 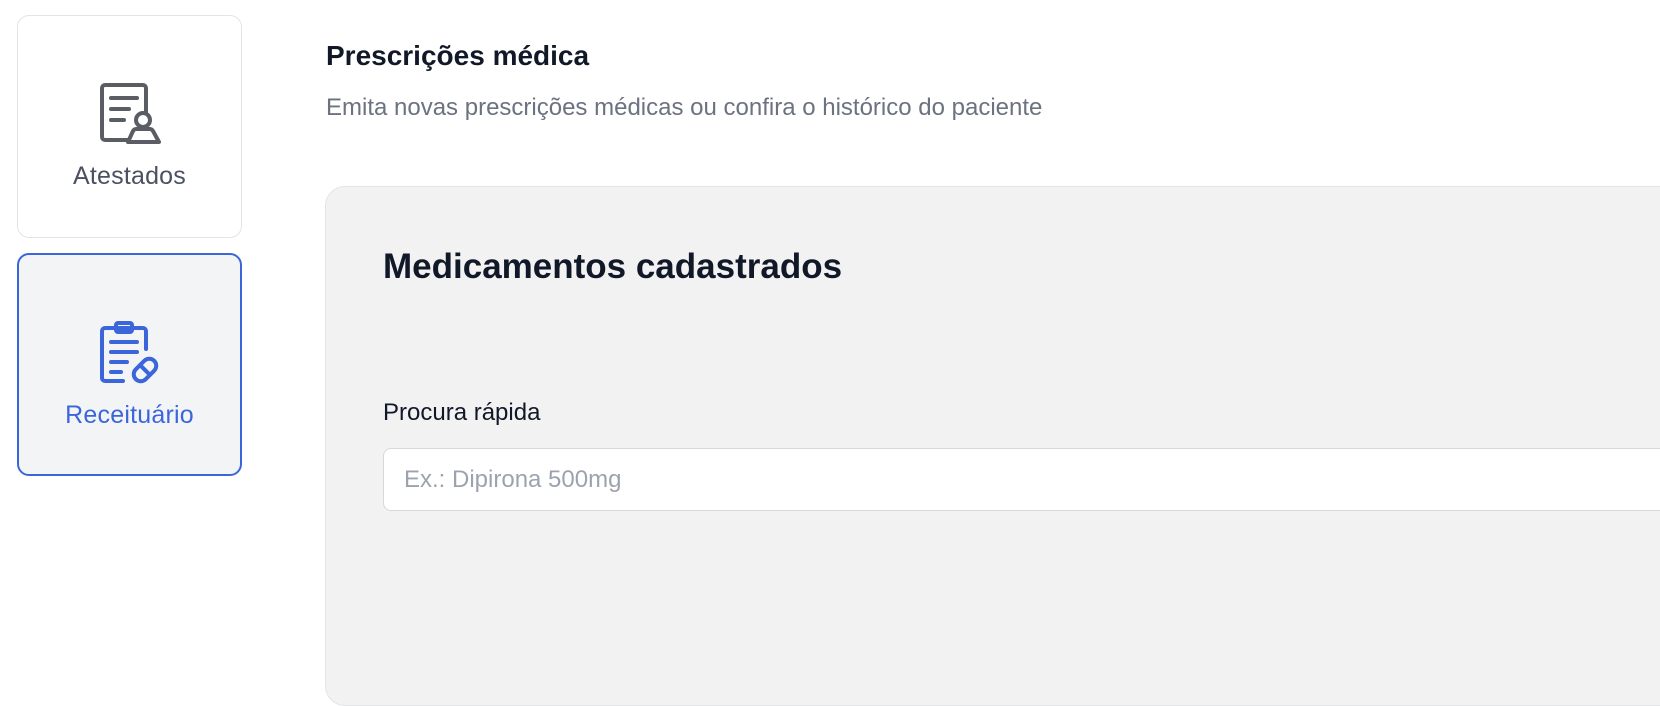 I want to click on prescription-clipboard-icon, so click(x=128, y=352).